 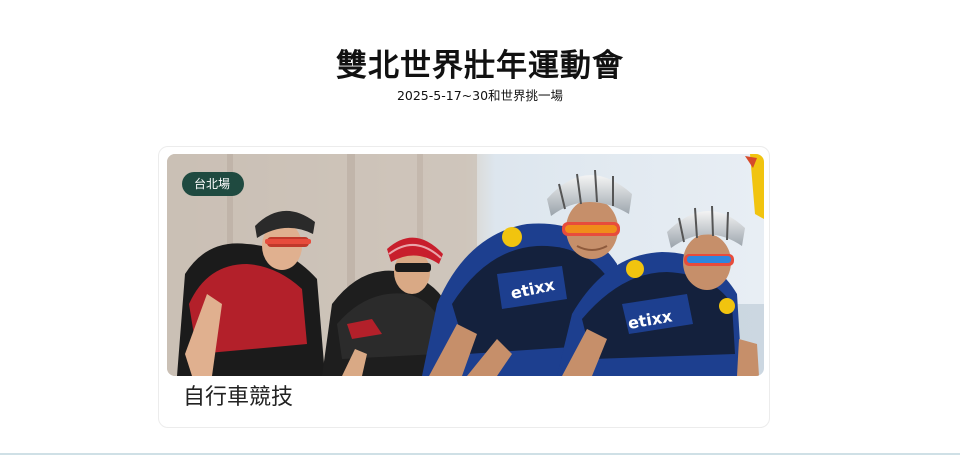 I want to click on hero-header: 雙北世界壯年運動會 2025-5-17~30和世界挑一場, so click(x=480, y=74).